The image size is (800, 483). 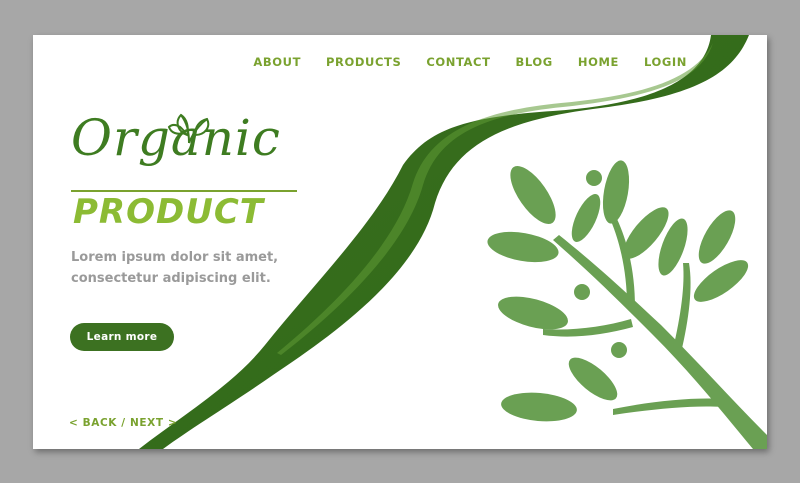 What do you see at coordinates (277, 62) in the screenshot?
I see `nav-about: ABOUT` at bounding box center [277, 62].